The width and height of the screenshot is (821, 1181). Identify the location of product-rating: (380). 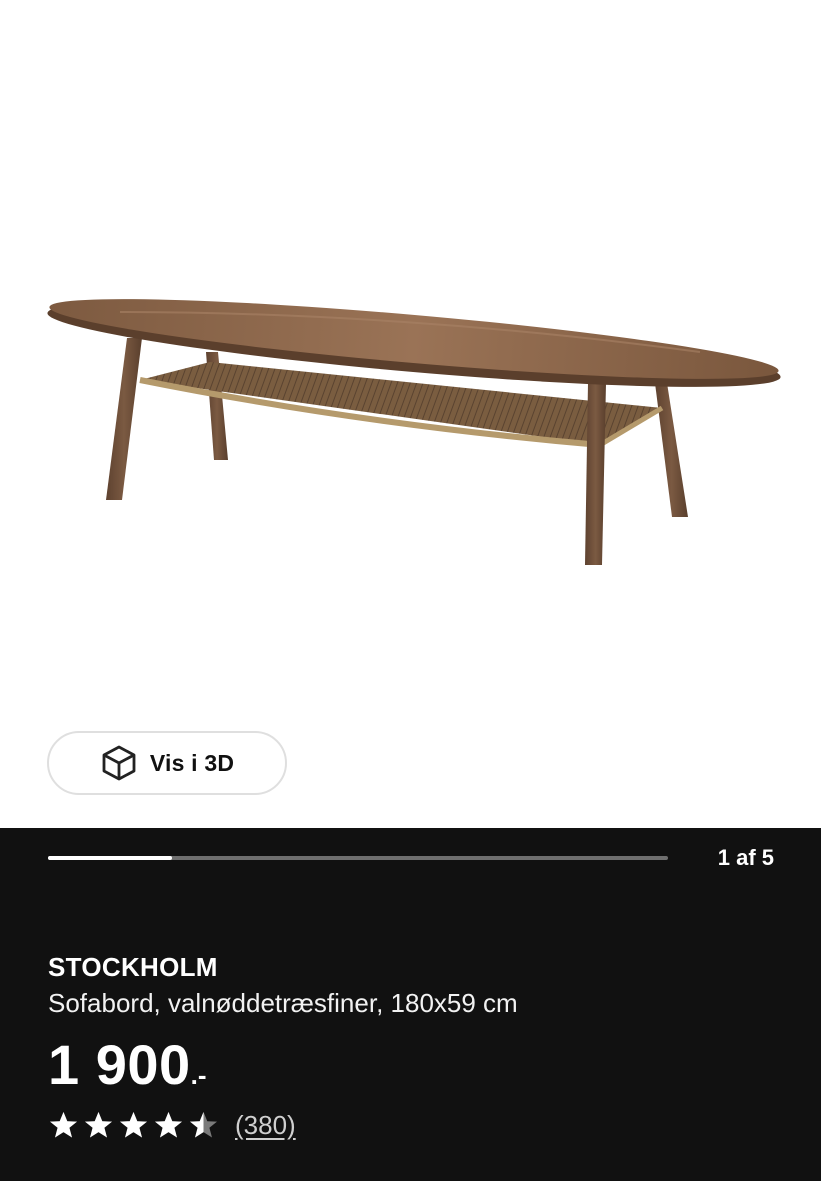
(172, 1125).